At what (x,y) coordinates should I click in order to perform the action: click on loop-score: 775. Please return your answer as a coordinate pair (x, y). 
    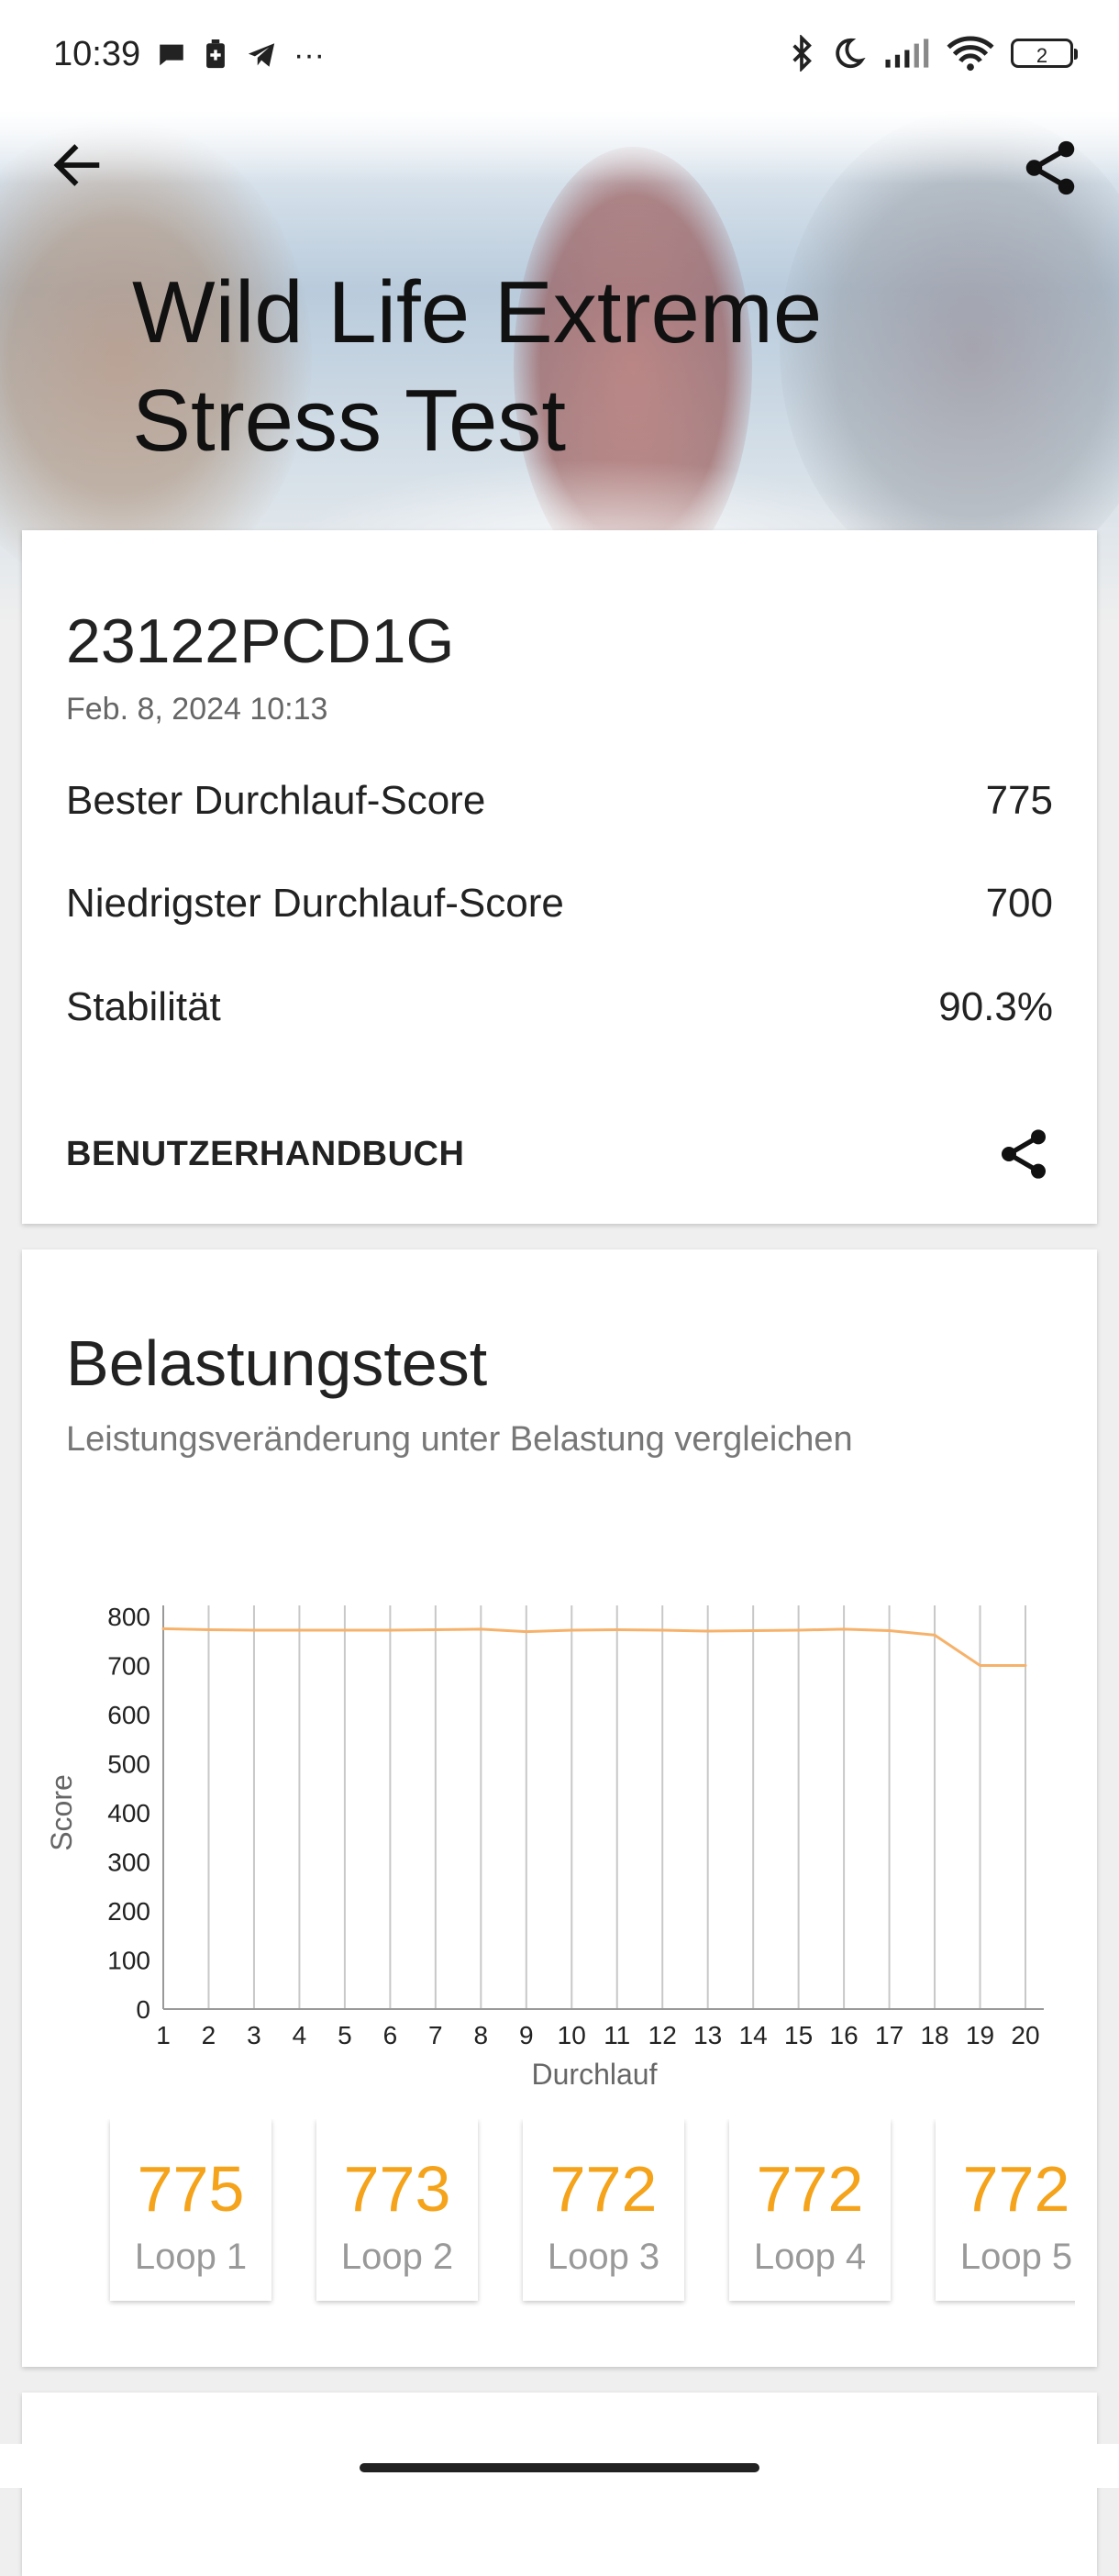
    Looking at the image, I should click on (191, 2189).